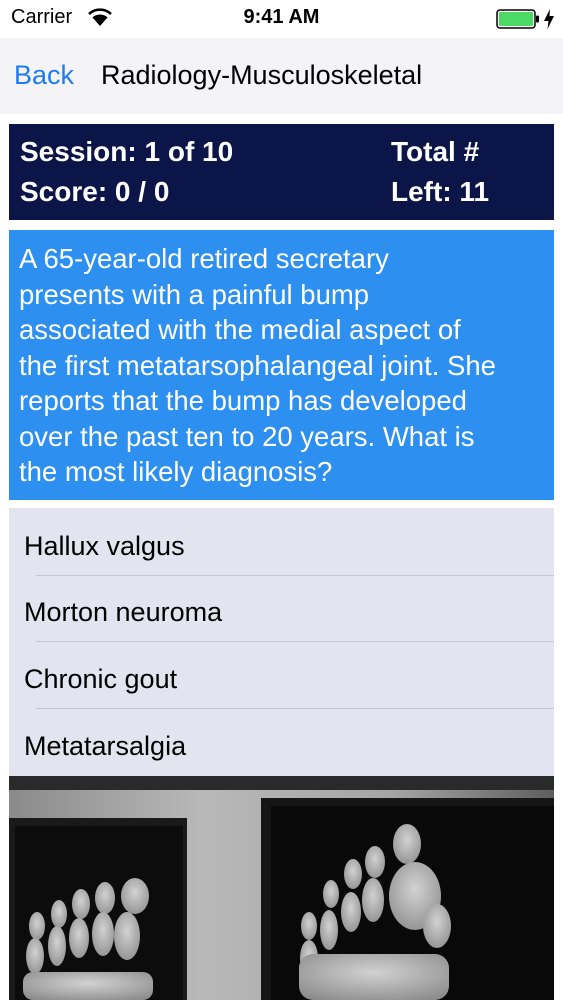  I want to click on session-counter: Session: 1 of 10, so click(127, 151).